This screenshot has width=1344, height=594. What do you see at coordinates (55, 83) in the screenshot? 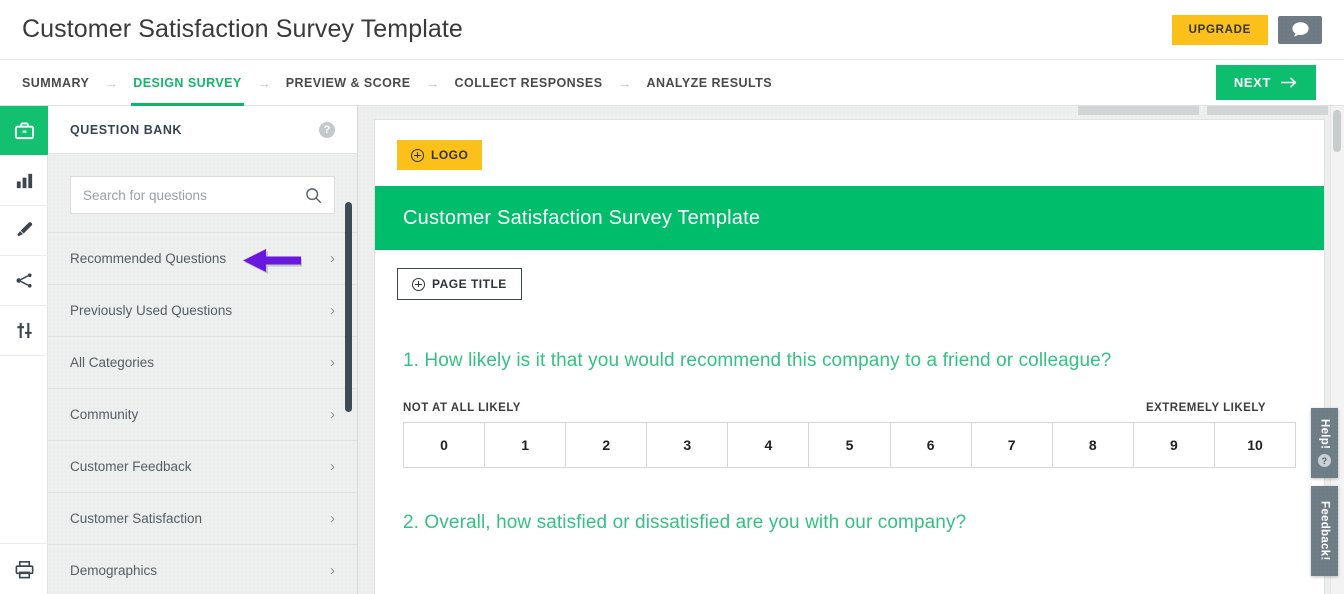
I see `nav-step-summary: SUMMARY` at bounding box center [55, 83].